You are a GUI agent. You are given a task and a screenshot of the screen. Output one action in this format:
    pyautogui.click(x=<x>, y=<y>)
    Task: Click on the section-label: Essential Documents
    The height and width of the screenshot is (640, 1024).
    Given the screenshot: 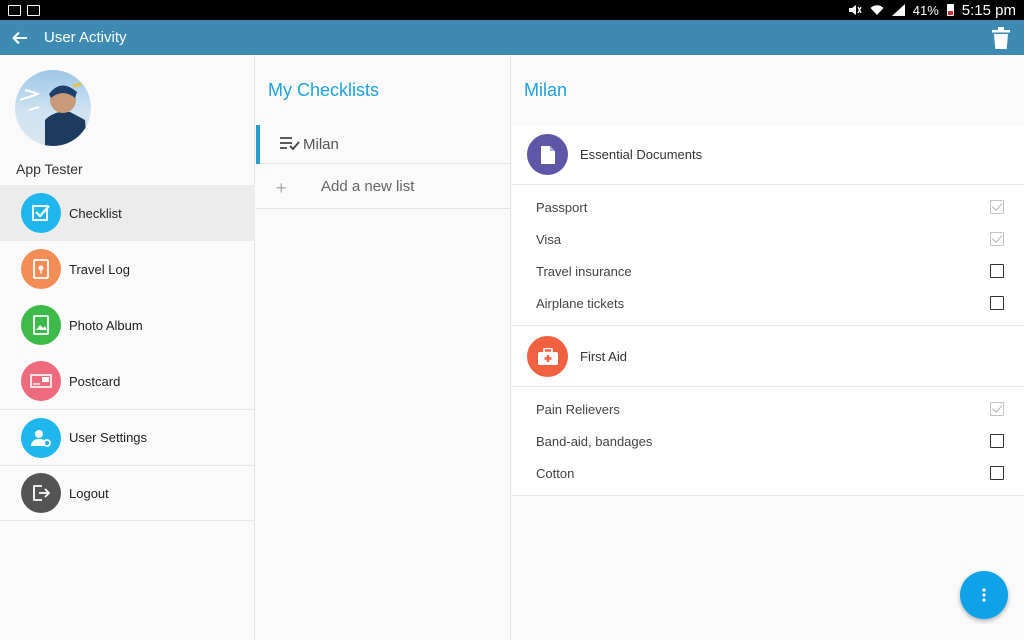 What is the action you would take?
    pyautogui.click(x=641, y=154)
    